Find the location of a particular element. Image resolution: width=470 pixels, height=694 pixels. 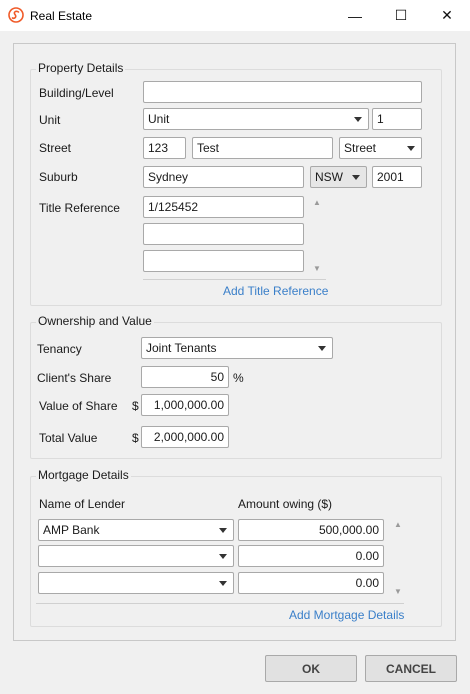

amount-column-header: Amount owing ($) is located at coordinates (285, 504).